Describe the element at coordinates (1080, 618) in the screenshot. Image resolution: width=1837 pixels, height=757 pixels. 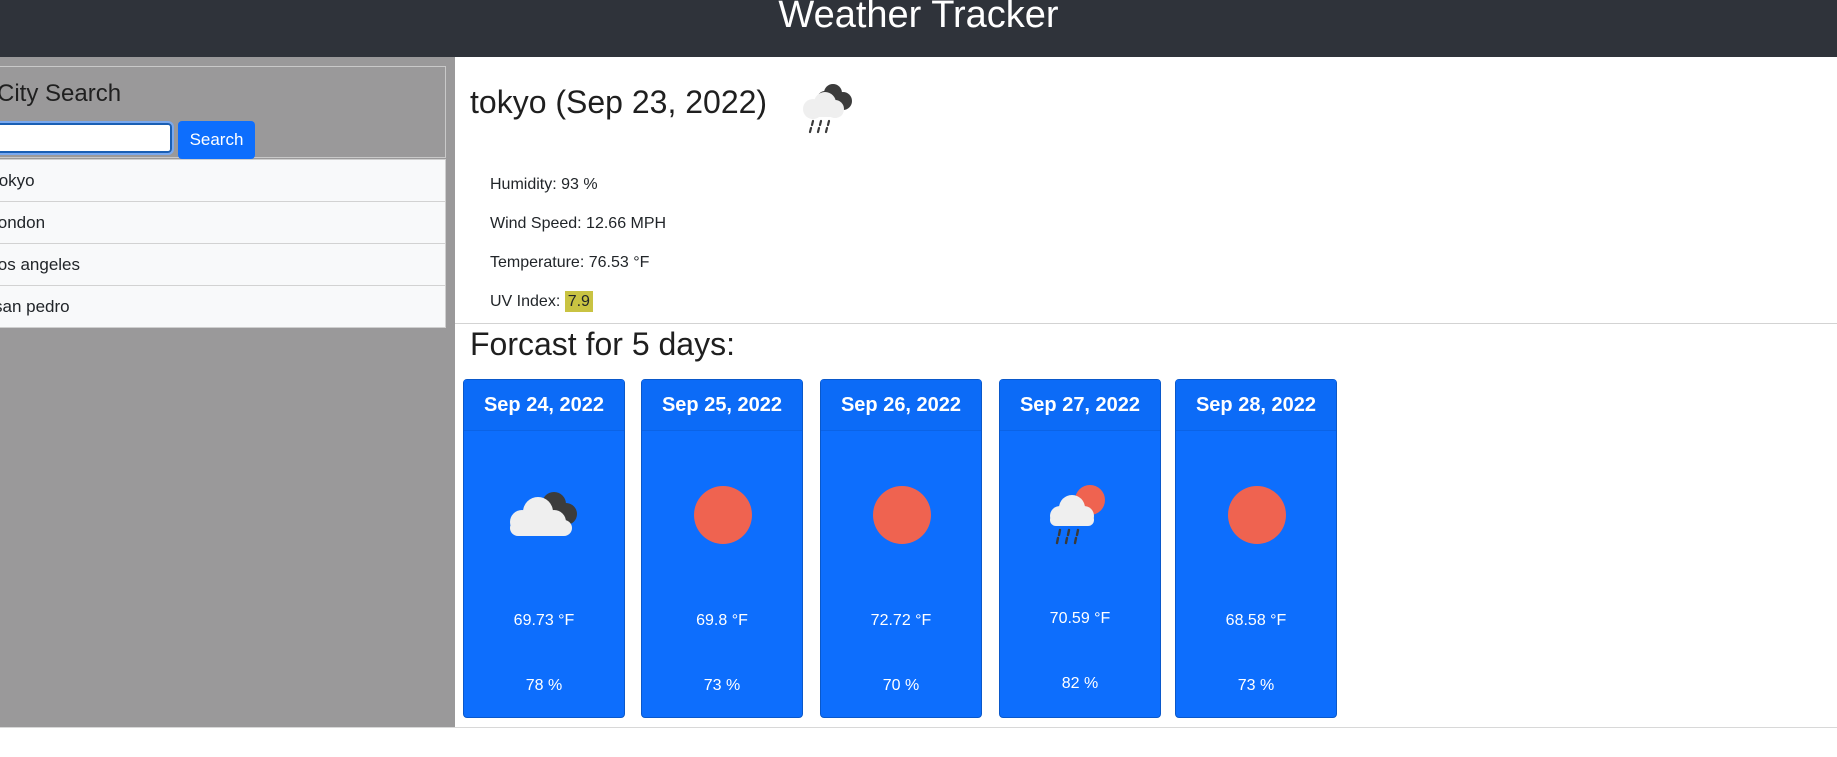
I see `forecast-temperature: 70.59 °F` at that location.